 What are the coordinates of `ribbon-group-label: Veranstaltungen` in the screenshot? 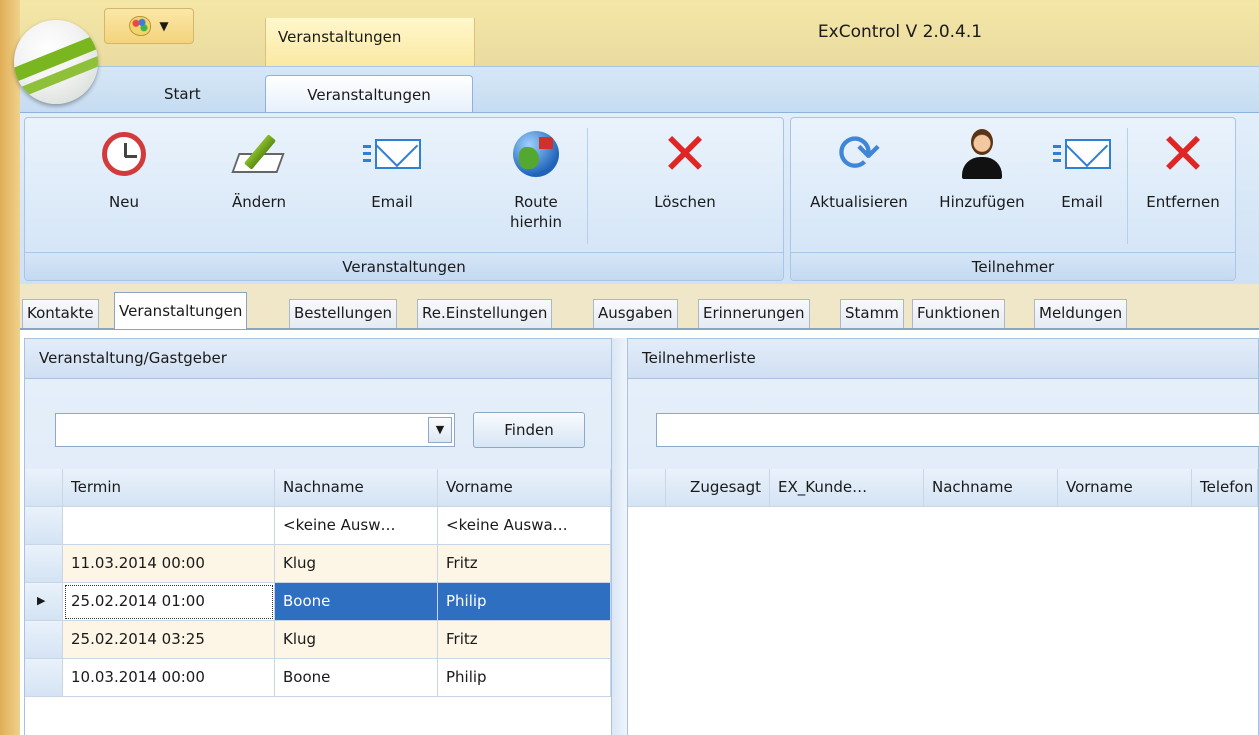 It's located at (404, 266).